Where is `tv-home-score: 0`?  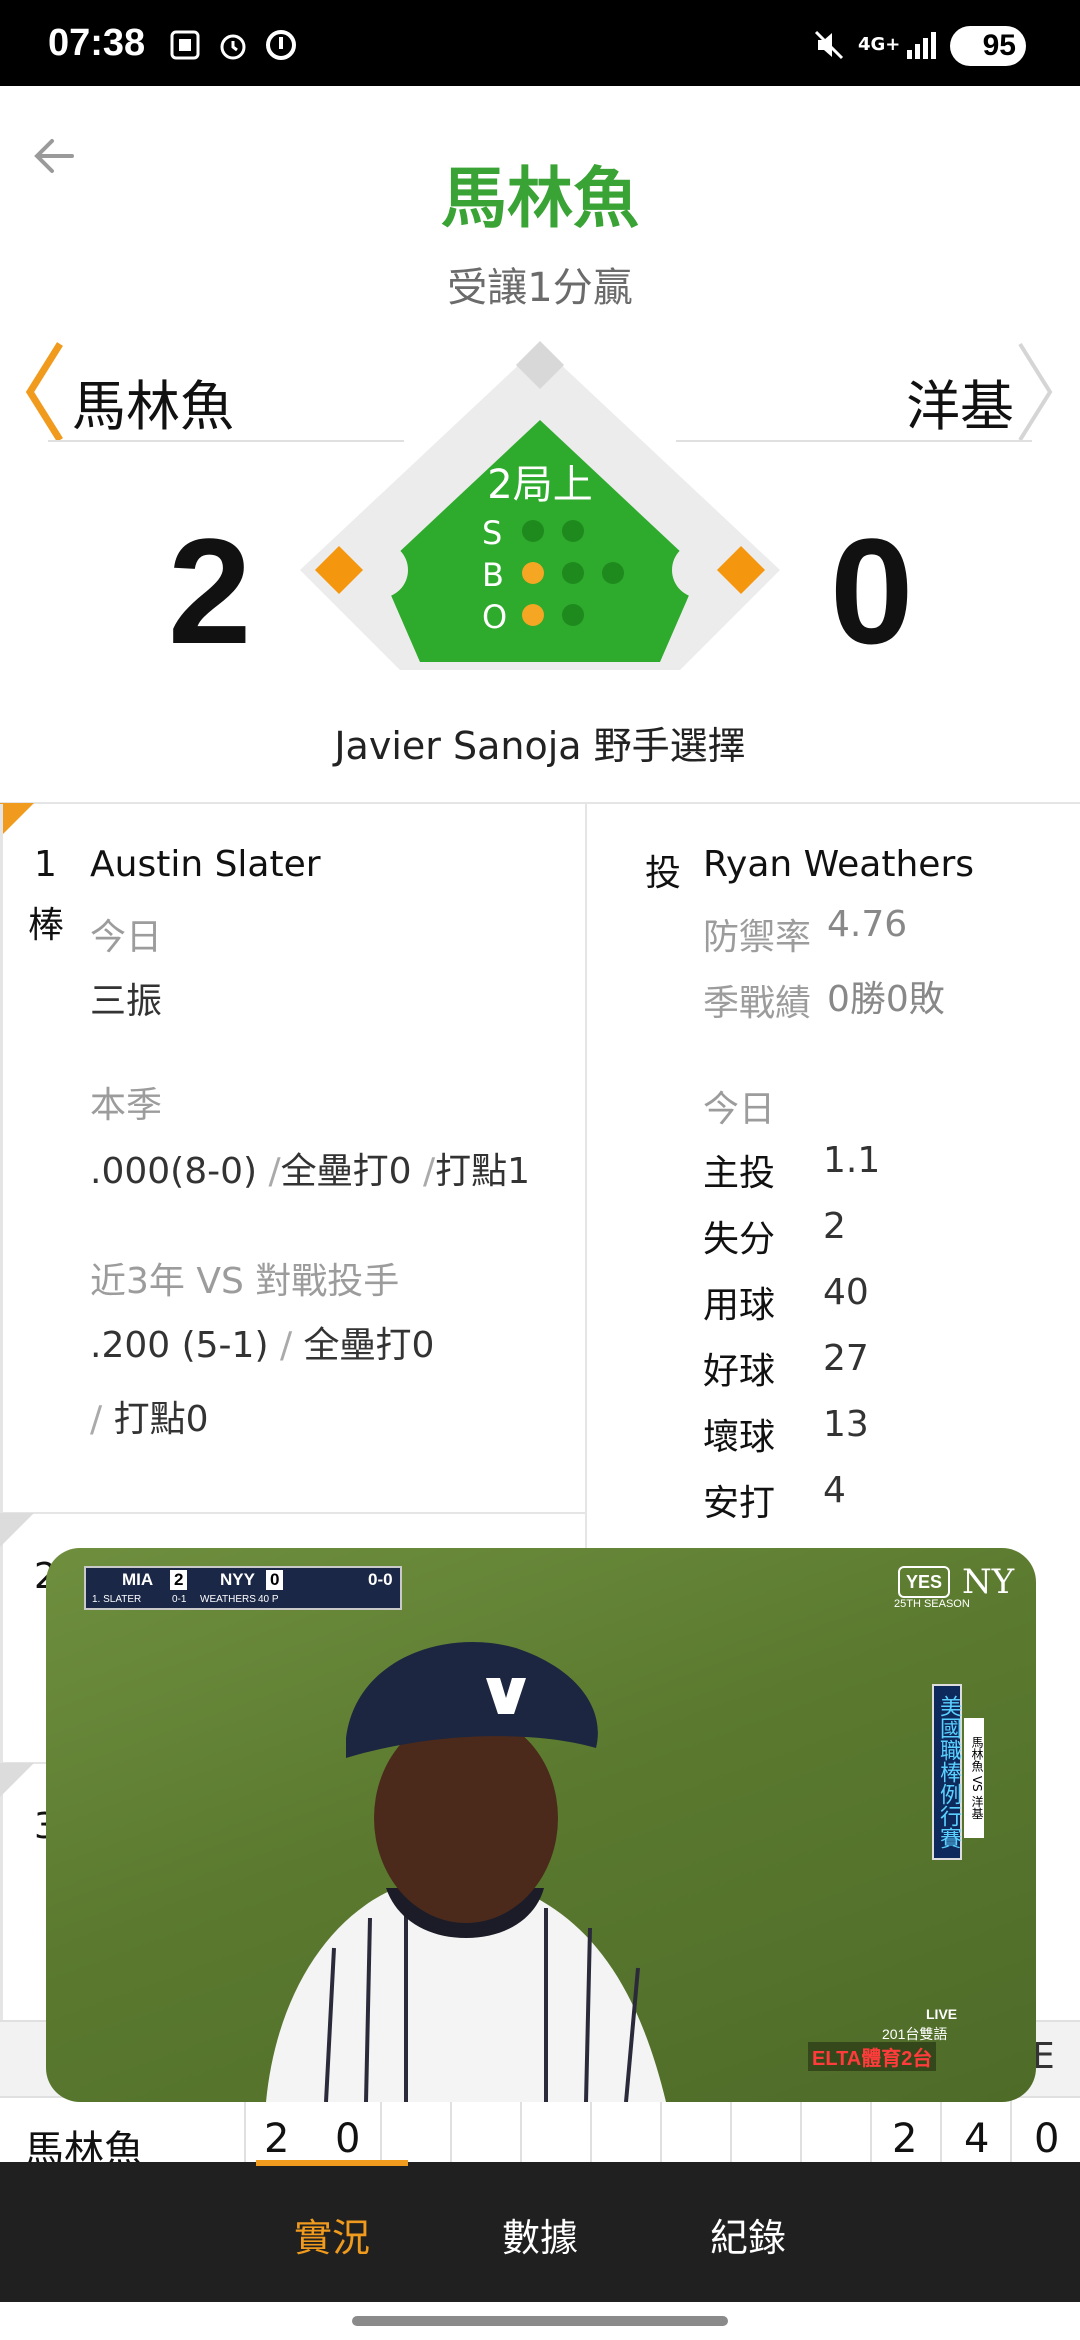 tv-home-score: 0 is located at coordinates (275, 1580).